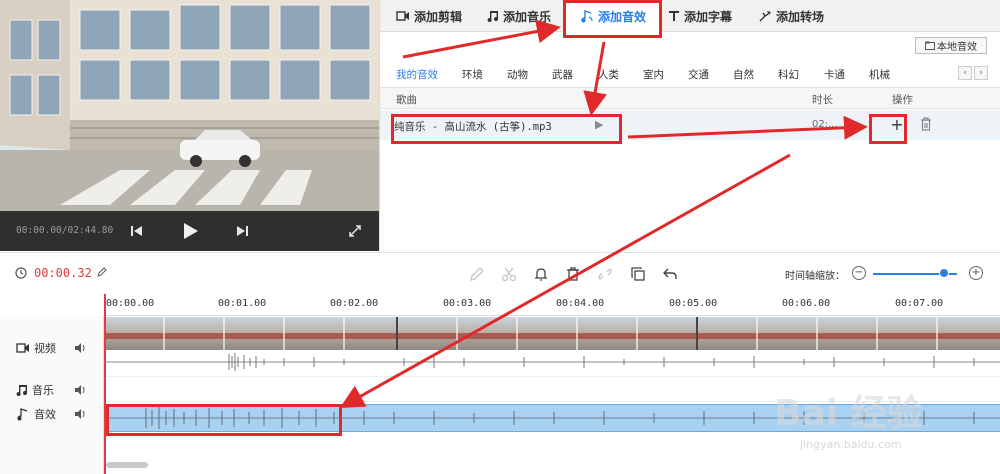 The image size is (1000, 474). Describe the element at coordinates (21, 273) in the screenshot. I see `clock-icon` at that location.